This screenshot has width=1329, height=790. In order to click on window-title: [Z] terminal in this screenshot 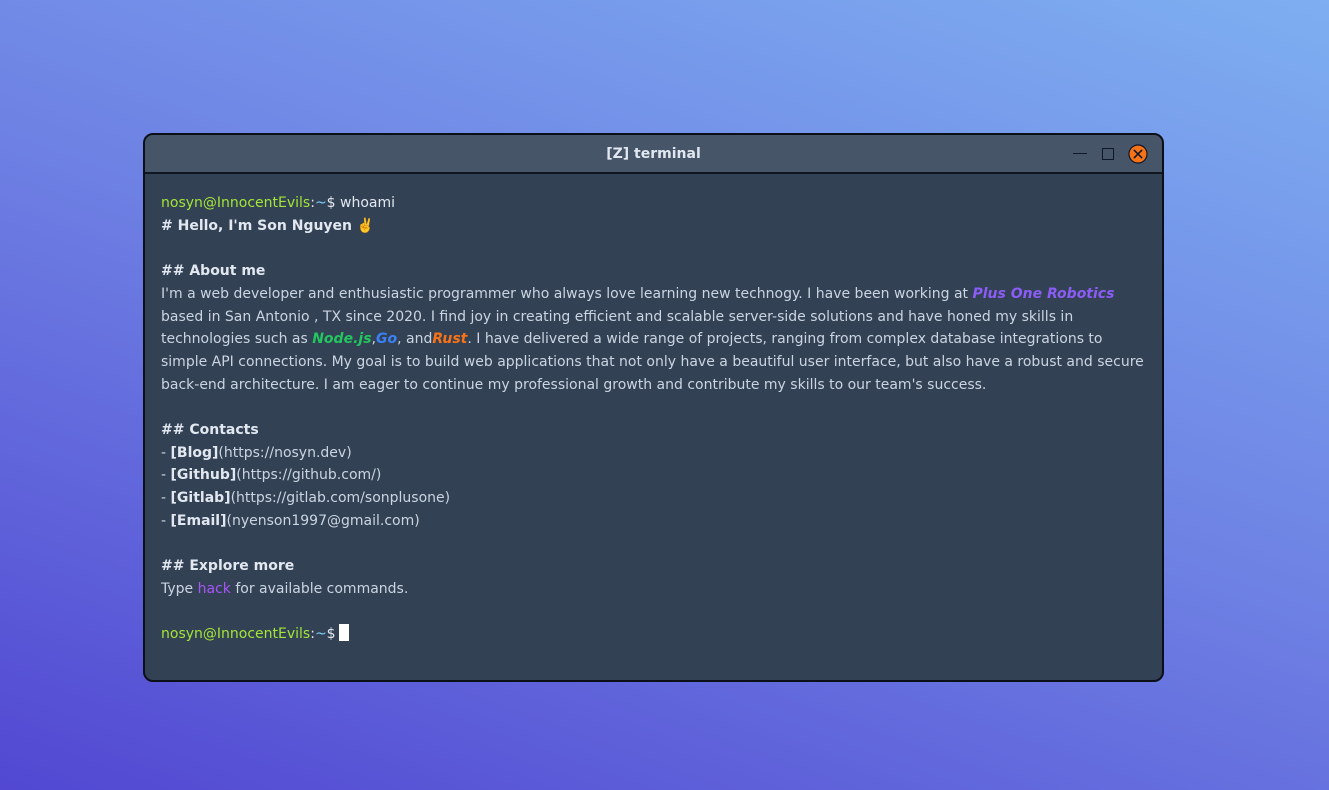, I will do `click(653, 153)`.